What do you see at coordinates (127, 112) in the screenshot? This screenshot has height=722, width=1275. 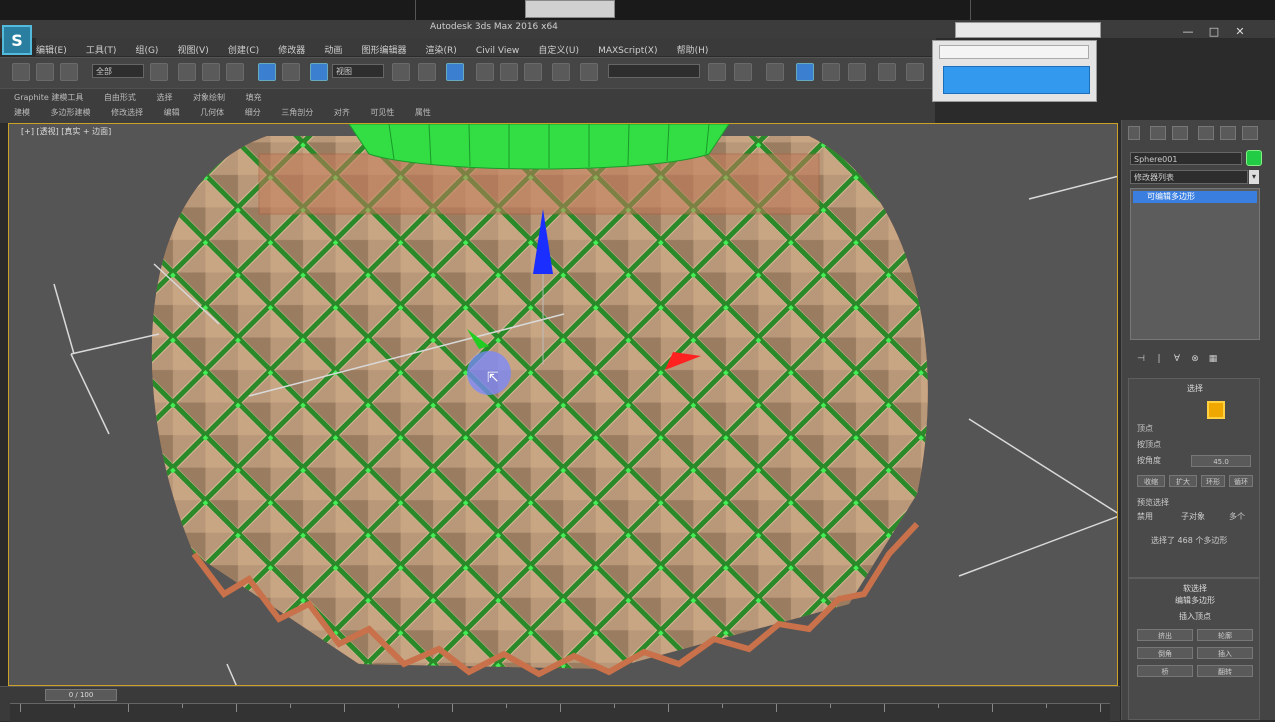 I see `ribbon-panel-modify-selection: 修改选择` at bounding box center [127, 112].